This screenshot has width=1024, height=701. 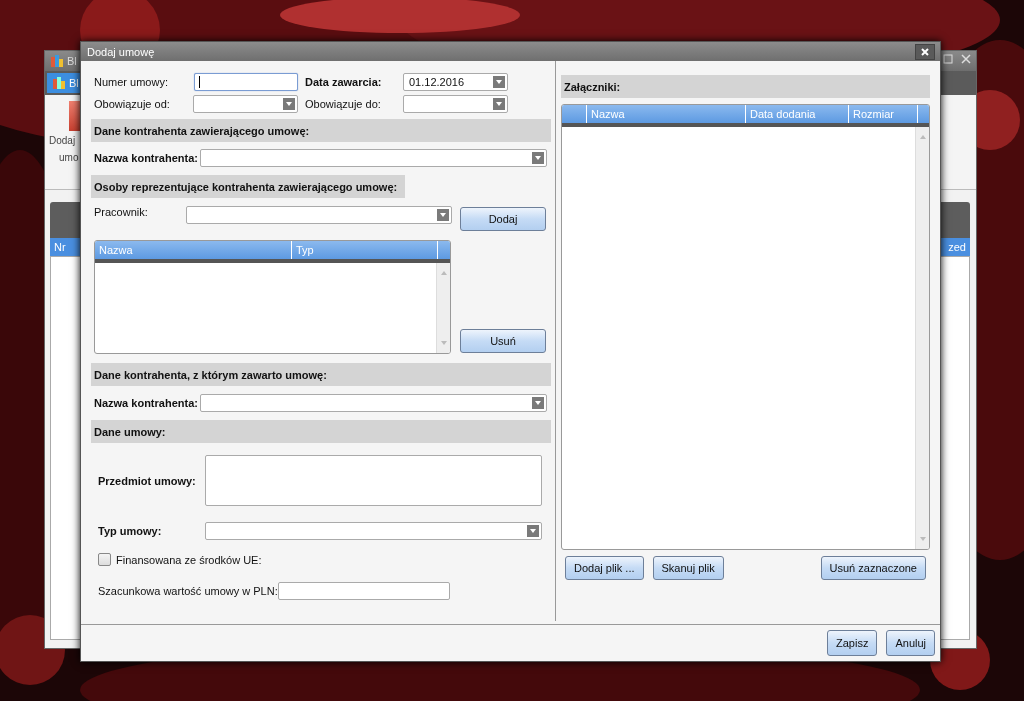 What do you see at coordinates (948, 59) in the screenshot?
I see `maximize-icon` at bounding box center [948, 59].